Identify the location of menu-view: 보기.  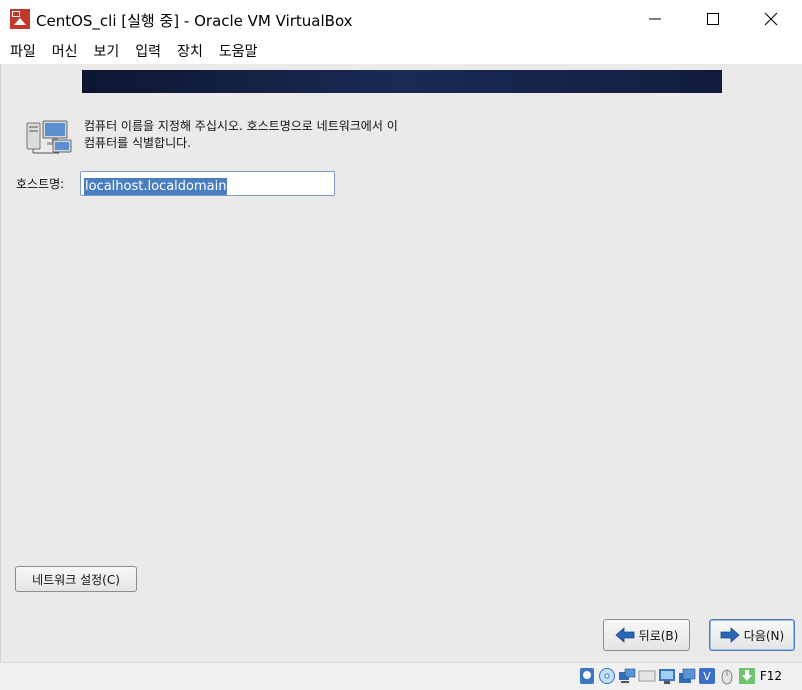
(107, 51).